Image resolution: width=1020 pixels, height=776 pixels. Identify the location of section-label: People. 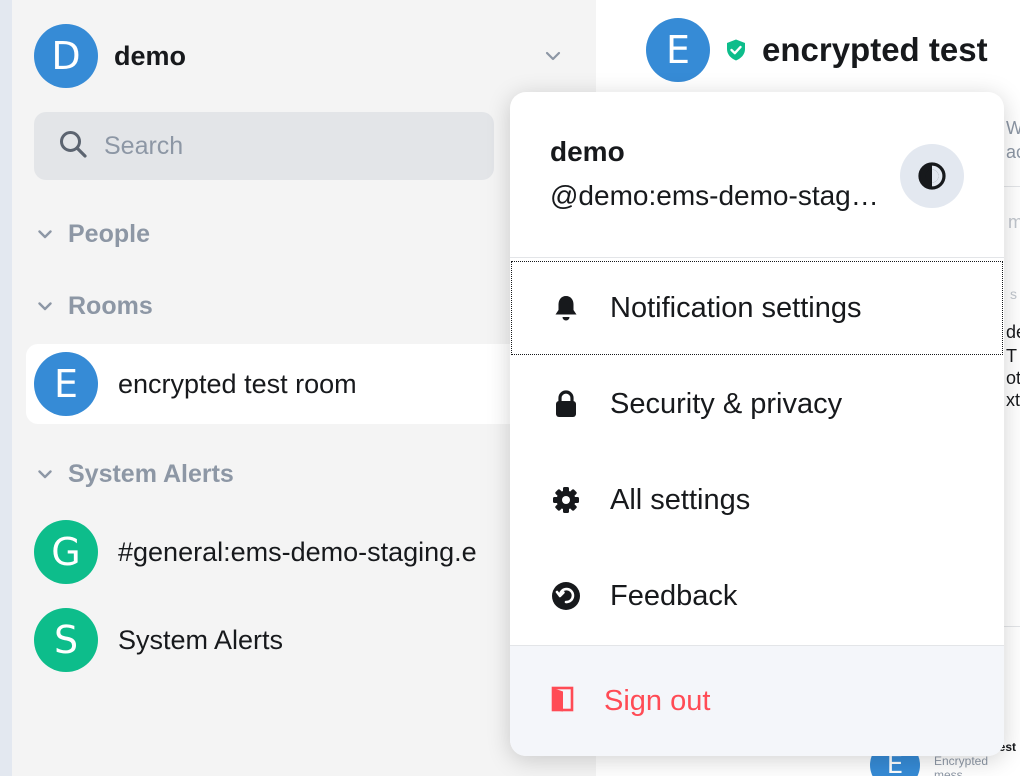
(109, 233).